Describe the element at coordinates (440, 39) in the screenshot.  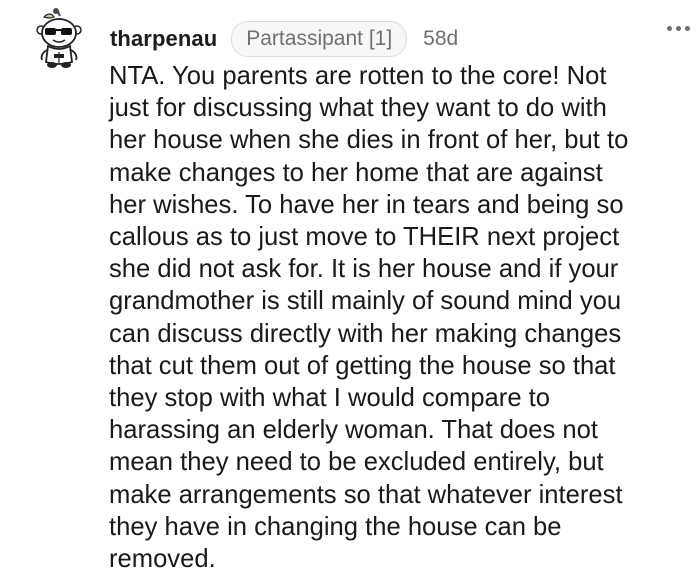
I see `comment-timestamp: 58d` at that location.